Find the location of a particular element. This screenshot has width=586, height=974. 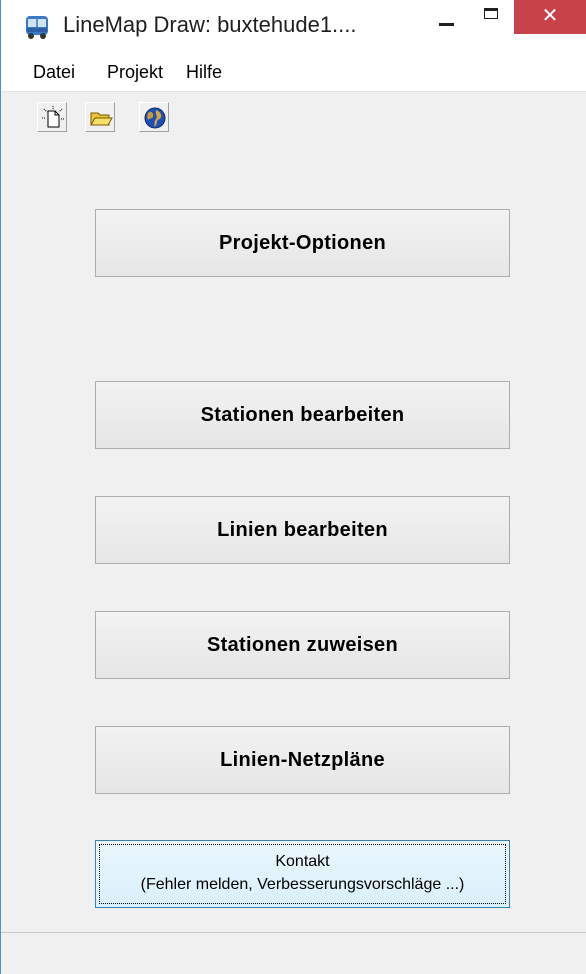

open-folder-icon is located at coordinates (101, 119).